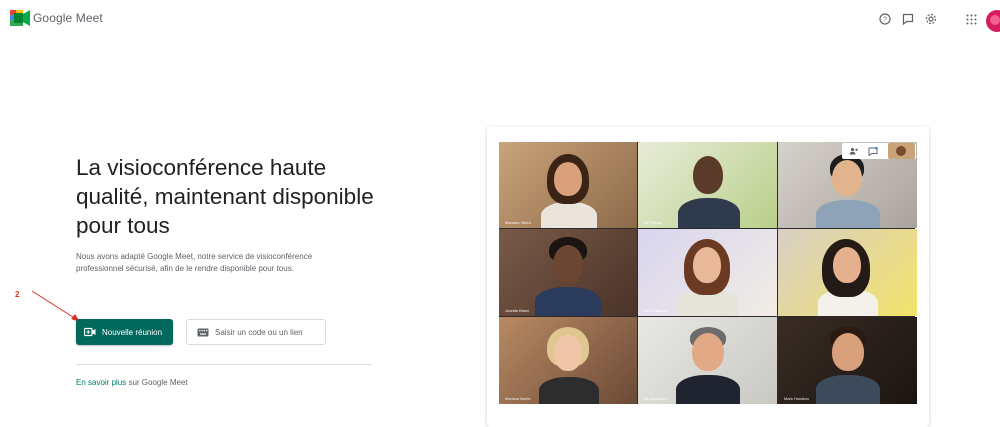 The width and height of the screenshot is (1000, 427). I want to click on app-name: Google Meet, so click(68, 18).